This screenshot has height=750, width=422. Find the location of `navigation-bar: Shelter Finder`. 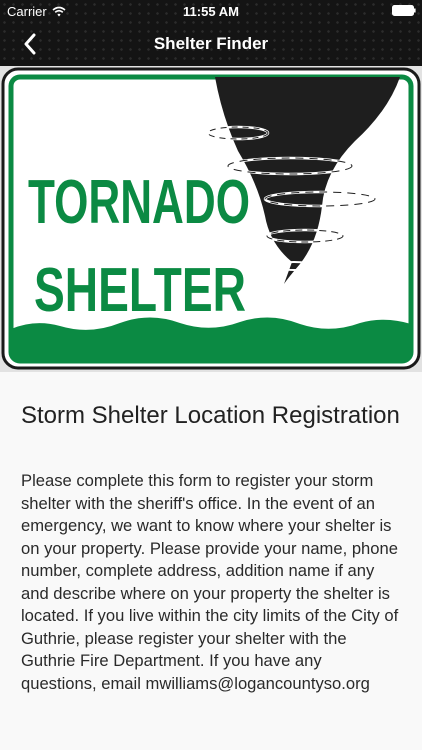

navigation-bar: Shelter Finder is located at coordinates (211, 44).